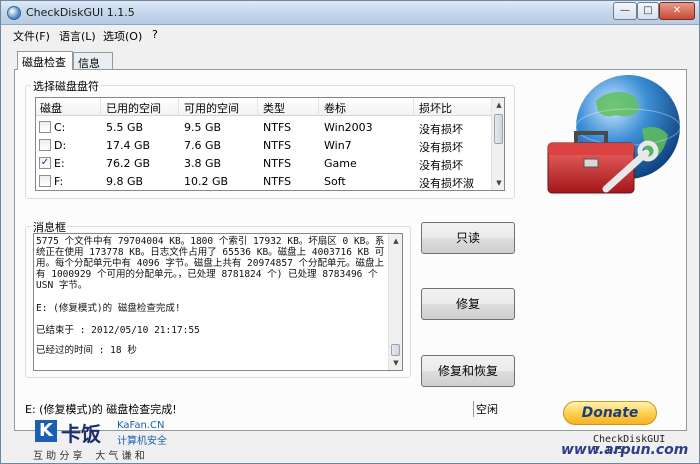 The image size is (700, 464). What do you see at coordinates (133, 108) in the screenshot?
I see `col-used: 已用的空间` at bounding box center [133, 108].